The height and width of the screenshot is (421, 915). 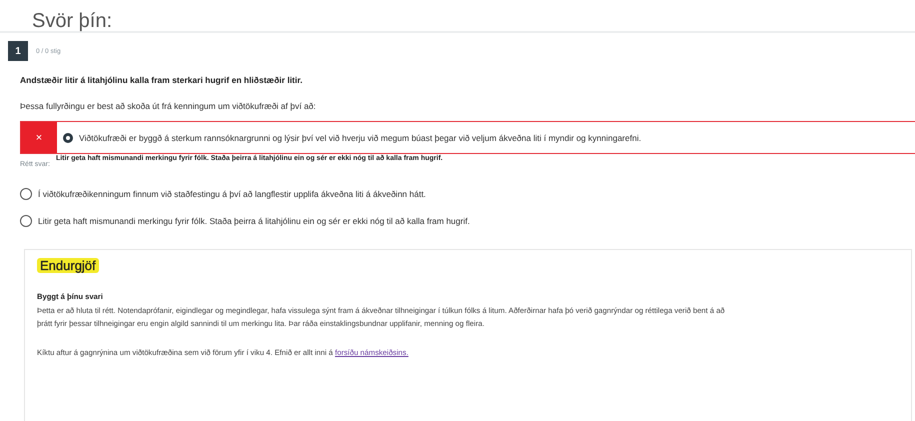 I want to click on answer-text: Í viðtökufræðikenningum finnum við staðfestingu á því að langflestir upplifa ákveðna liti á ákveðinn hátt., so click(x=232, y=194).